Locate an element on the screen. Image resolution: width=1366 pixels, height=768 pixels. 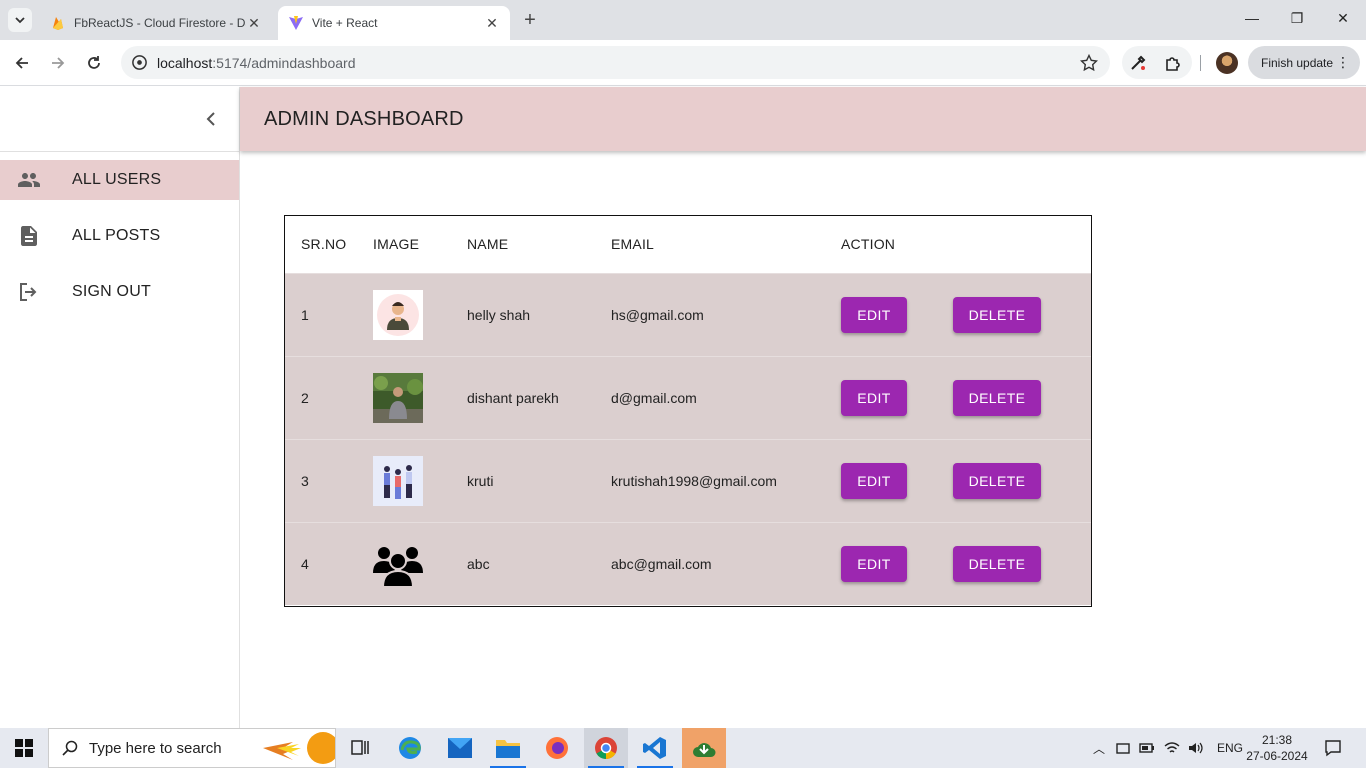
chrome-icon is located at coordinates (606, 748).